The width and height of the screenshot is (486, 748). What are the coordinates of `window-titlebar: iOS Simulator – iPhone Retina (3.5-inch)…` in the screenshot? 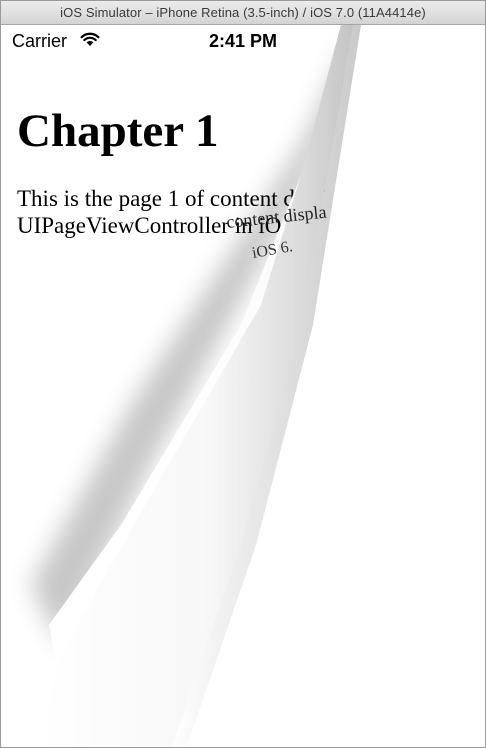 It's located at (243, 13).